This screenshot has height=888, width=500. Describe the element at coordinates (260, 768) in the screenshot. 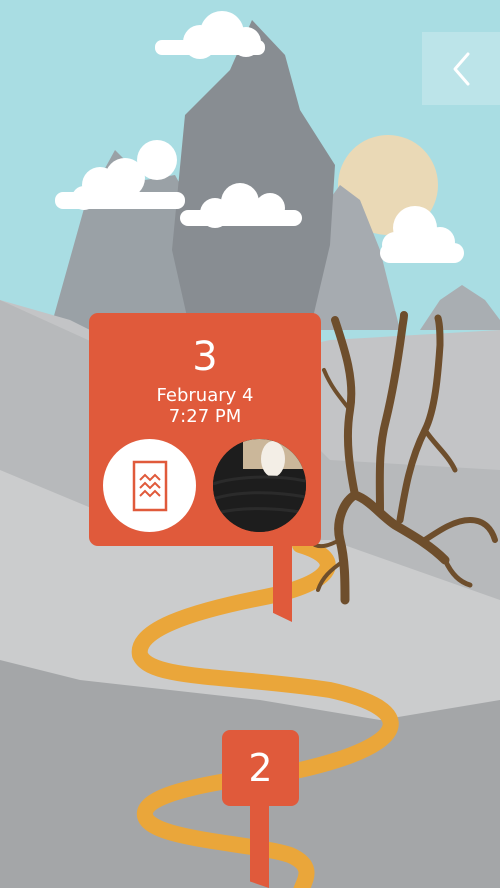

I see `entry-marker-2: 2` at that location.